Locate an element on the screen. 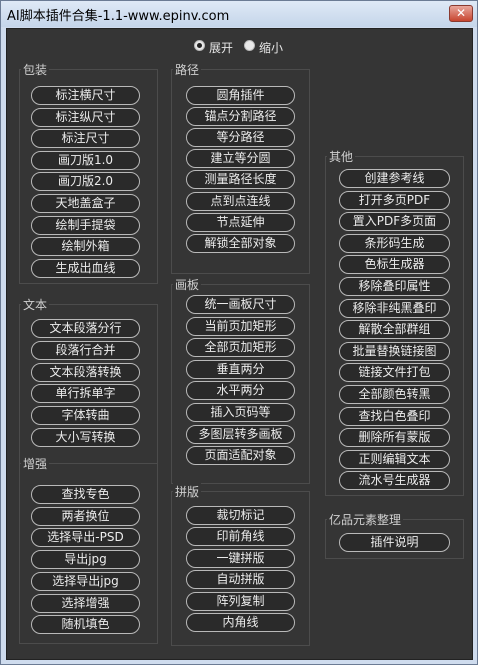  button-packaging-8: 绘制外箱 is located at coordinates (85, 247).